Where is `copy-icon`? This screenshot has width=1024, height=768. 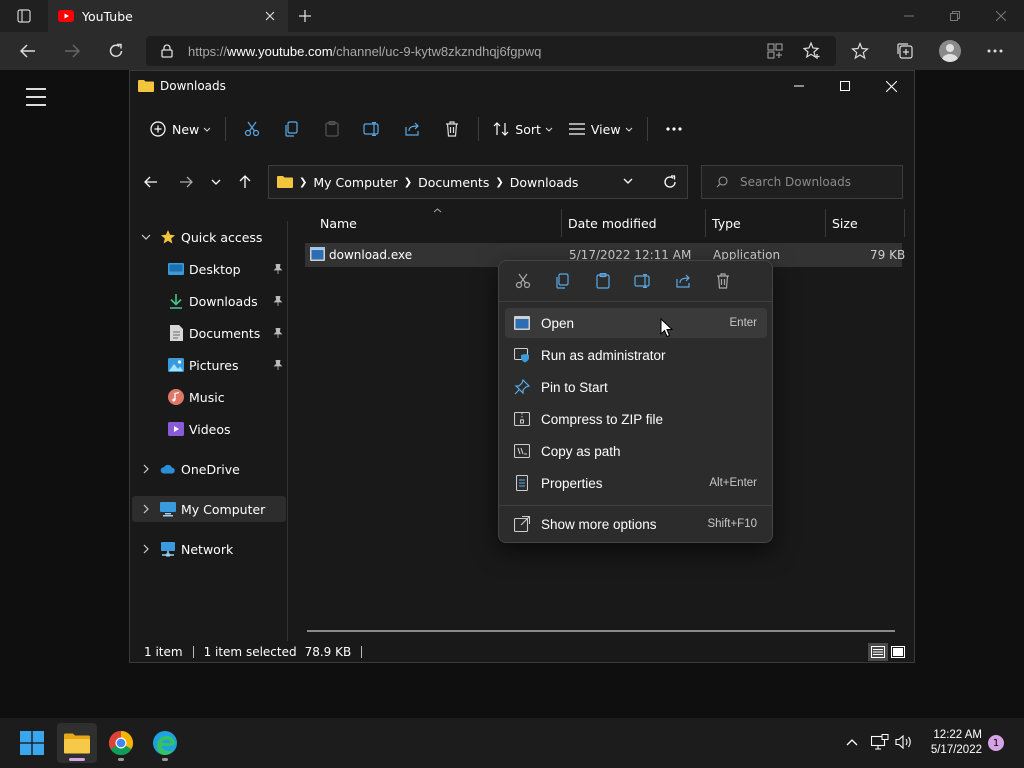 copy-icon is located at coordinates (562, 281).